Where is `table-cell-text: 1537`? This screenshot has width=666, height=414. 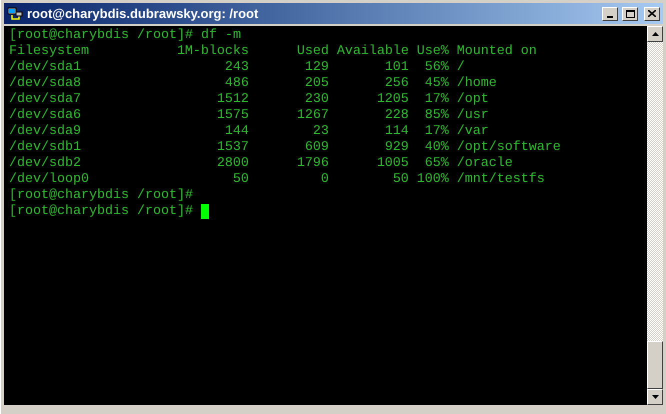
table-cell-text: 1537 is located at coordinates (232, 148).